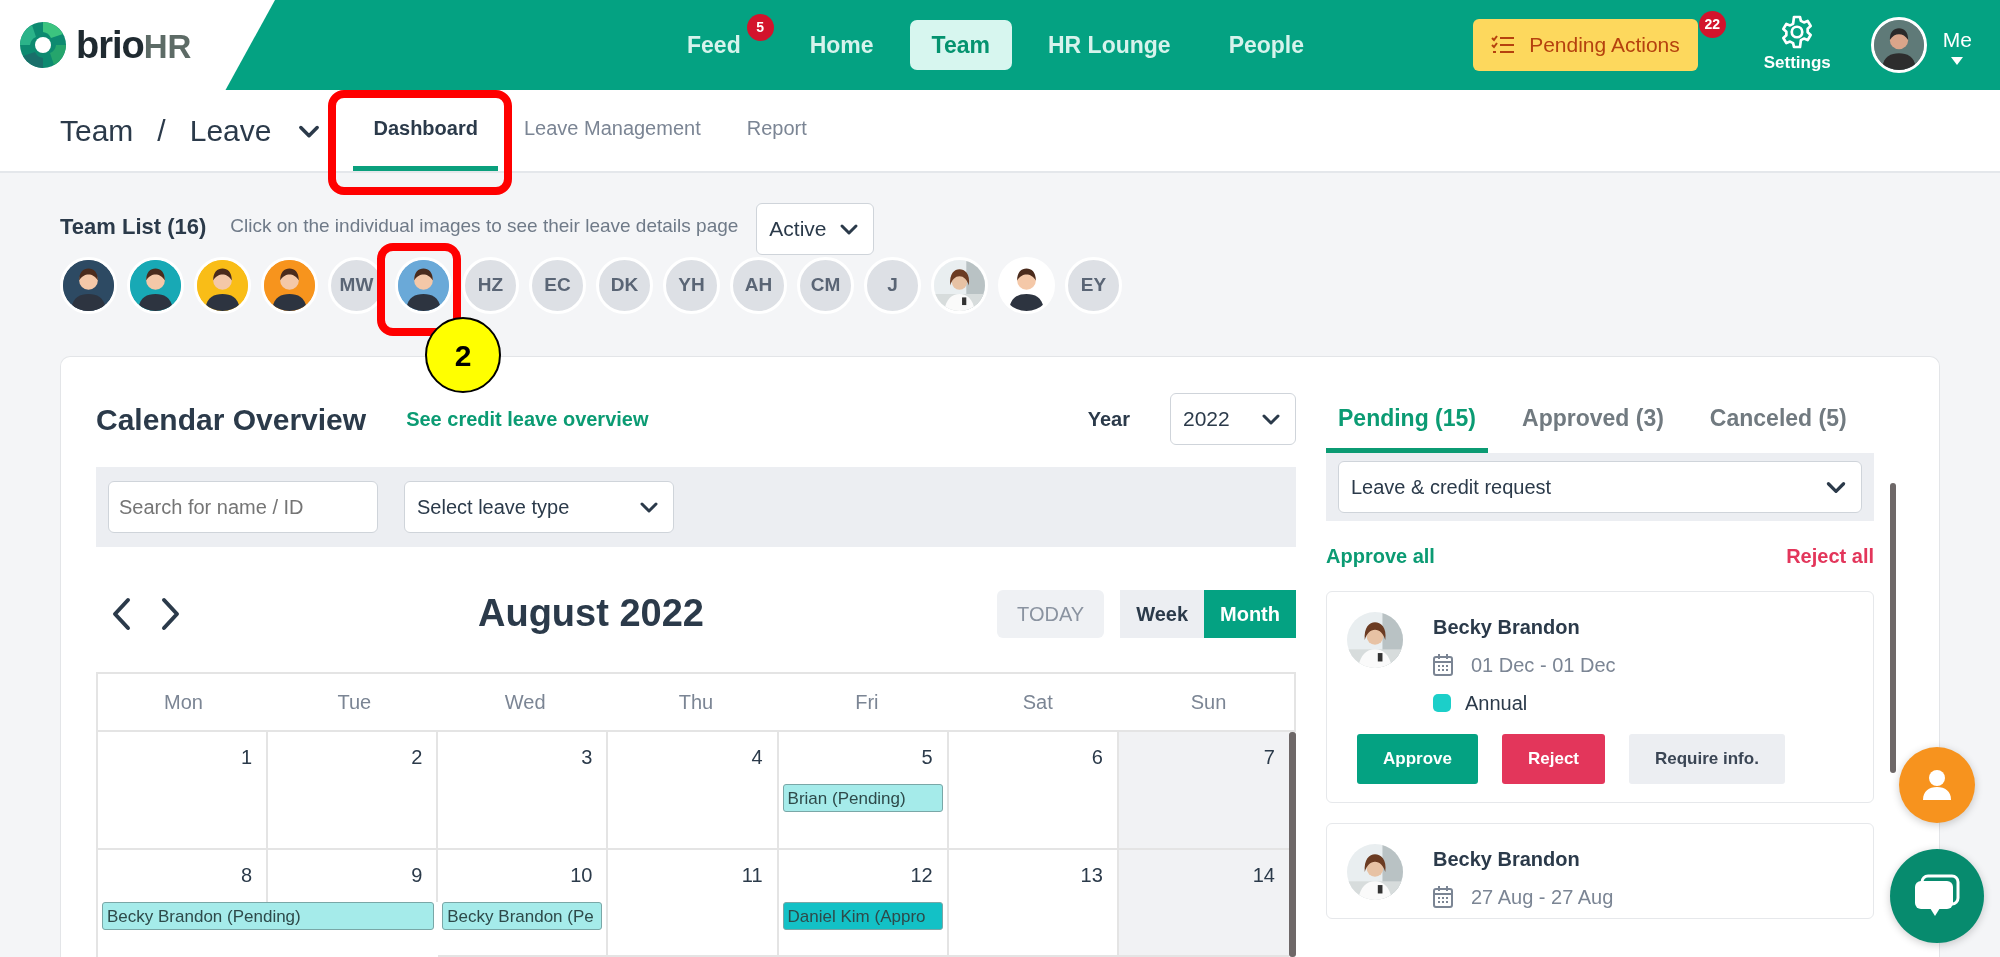 This screenshot has height=957, width=2000. I want to click on member-initials: CM, so click(825, 285).